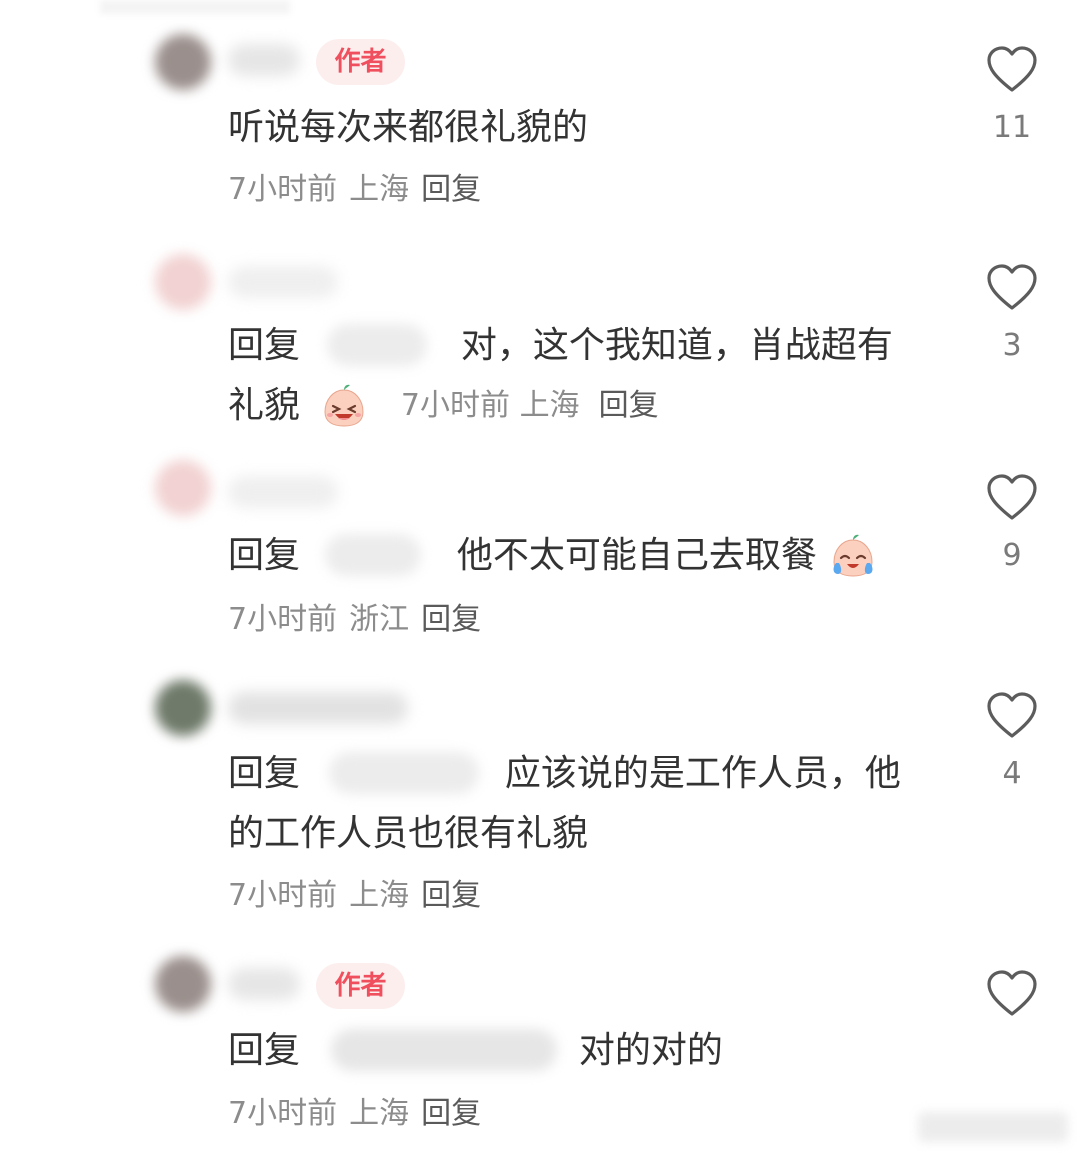 The width and height of the screenshot is (1080, 1154). What do you see at coordinates (702, 773) in the screenshot?
I see `comment-text: 应该说的是工作人员，他` at bounding box center [702, 773].